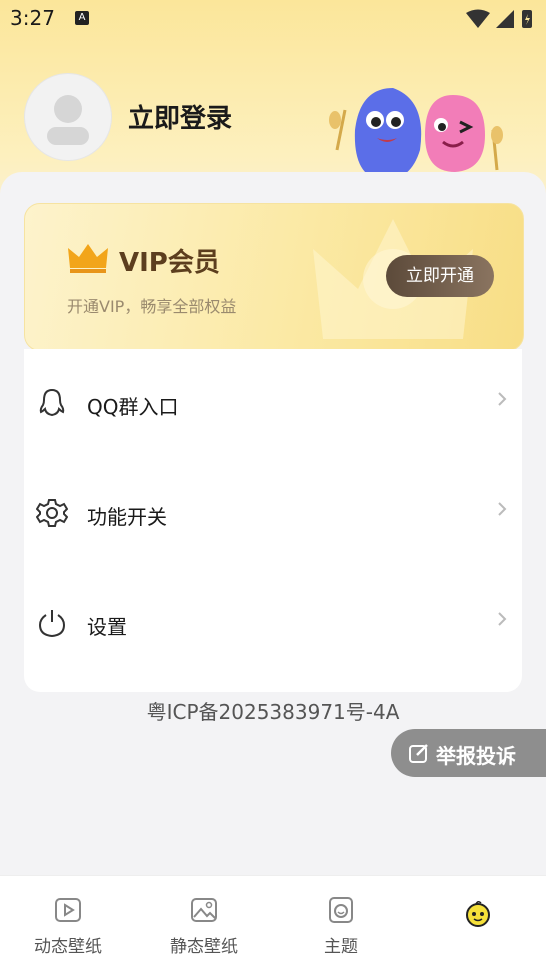 The height and width of the screenshot is (973, 546). Describe the element at coordinates (88, 258) in the screenshot. I see `crown-icon` at that location.